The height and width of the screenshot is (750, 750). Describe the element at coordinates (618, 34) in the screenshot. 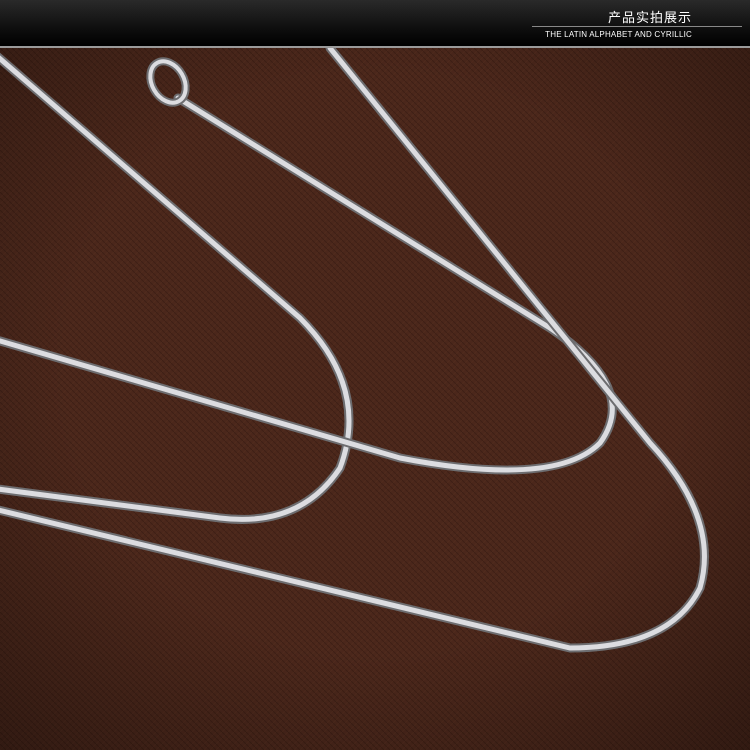

I see `header-title-en: THE LATIN ALPHABET AND CYRILLIC` at that location.